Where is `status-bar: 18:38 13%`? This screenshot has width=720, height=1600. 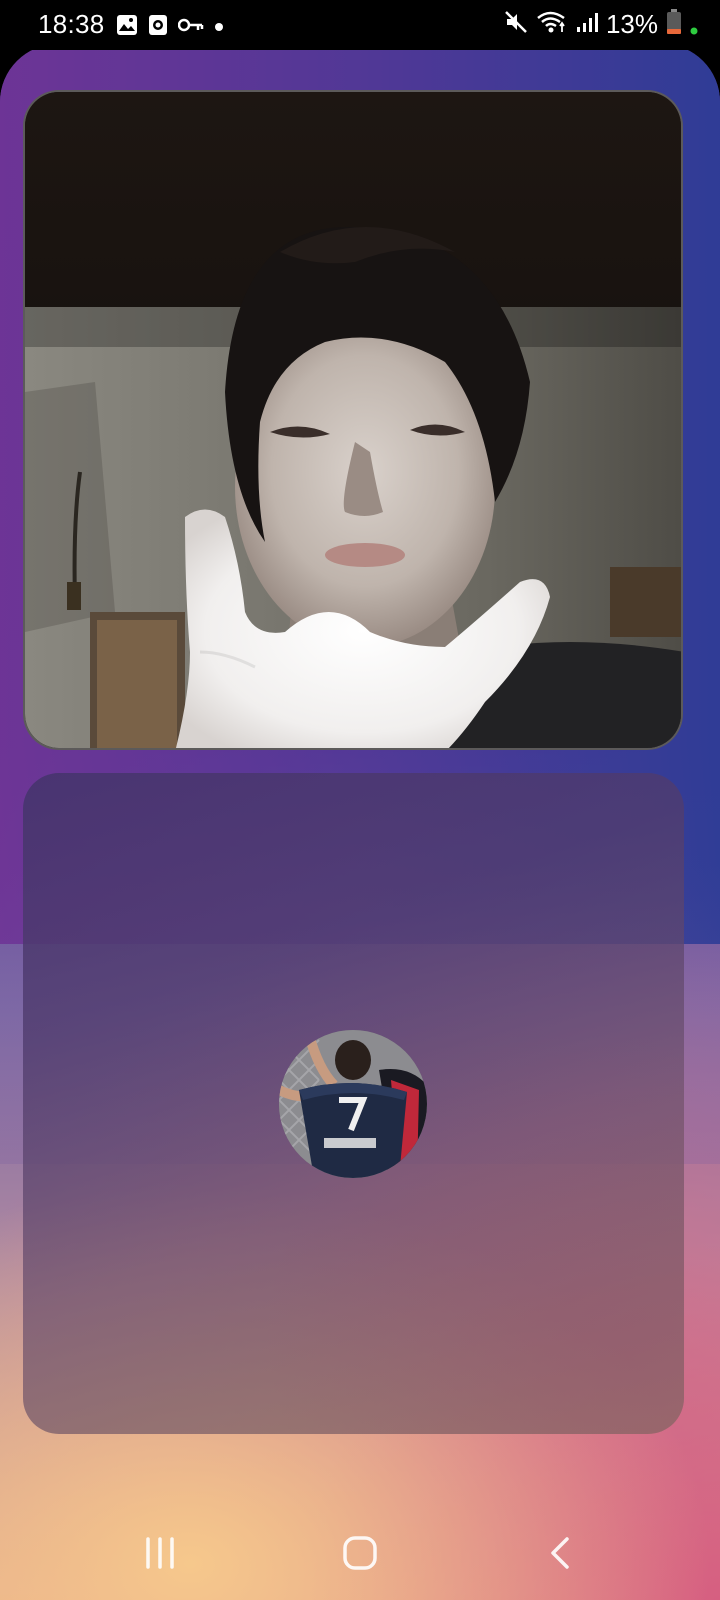 status-bar: 18:38 13% is located at coordinates (360, 25).